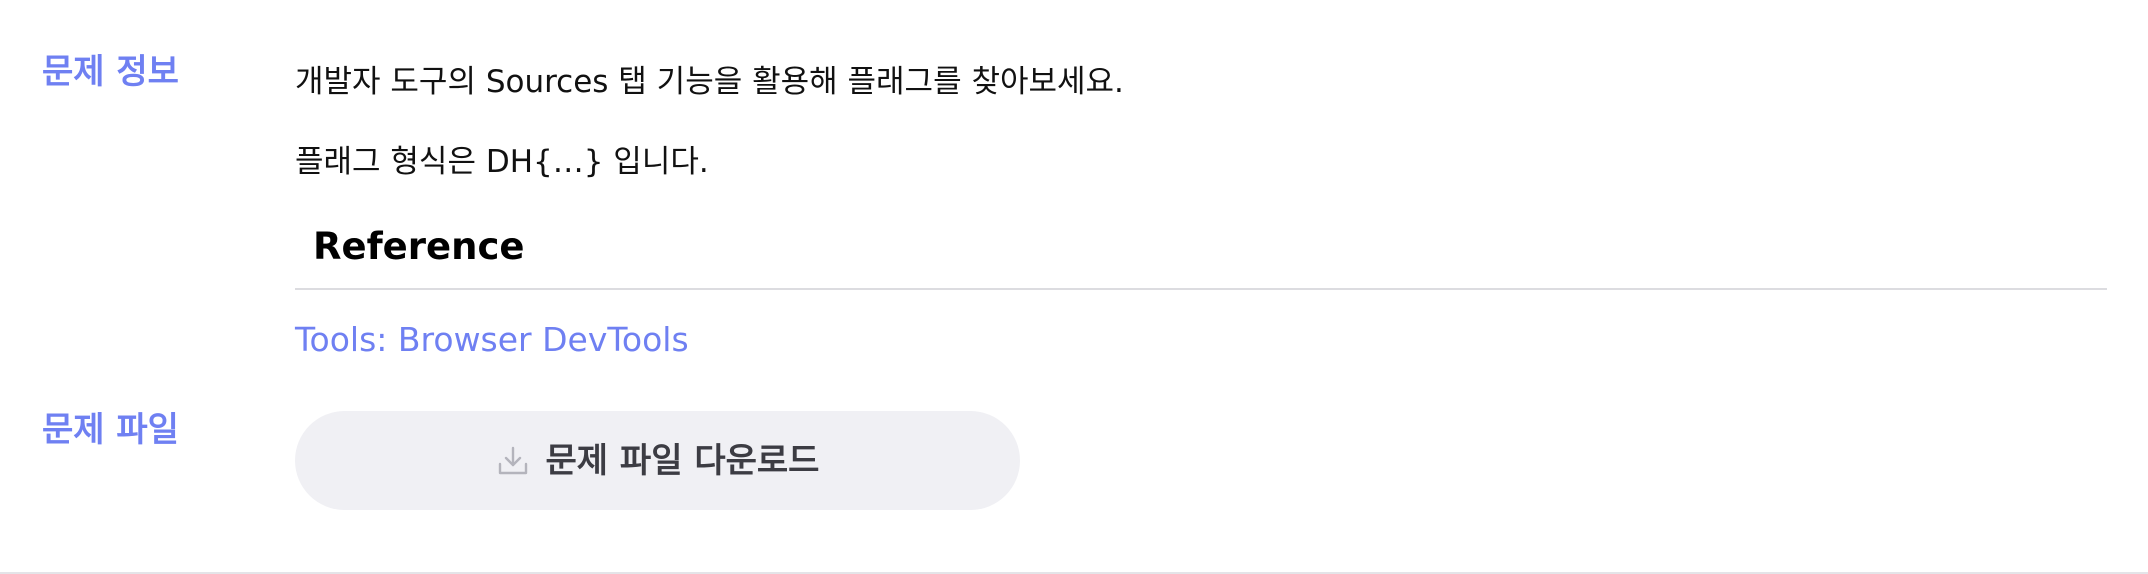 Image resolution: width=2148 pixels, height=574 pixels. What do you see at coordinates (502, 162) in the screenshot?
I see `flag-format-text: 플래그 형식은 DH{…} 입니다.` at bounding box center [502, 162].